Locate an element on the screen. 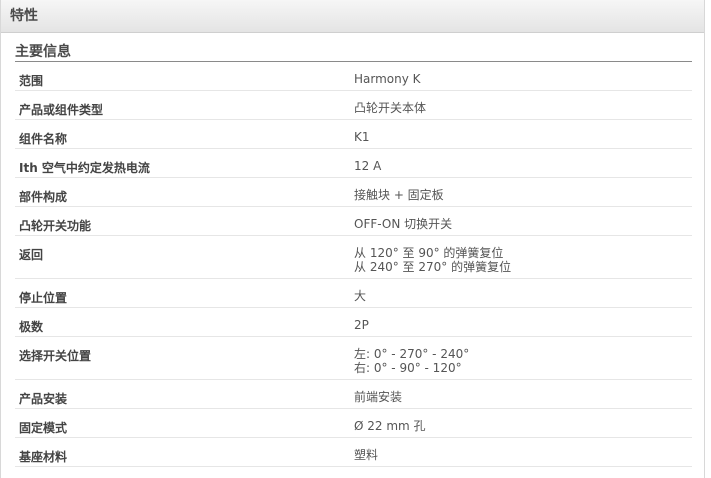 The image size is (711, 478). row-label: Ith 空气中约定发热电流 is located at coordinates (84, 168).